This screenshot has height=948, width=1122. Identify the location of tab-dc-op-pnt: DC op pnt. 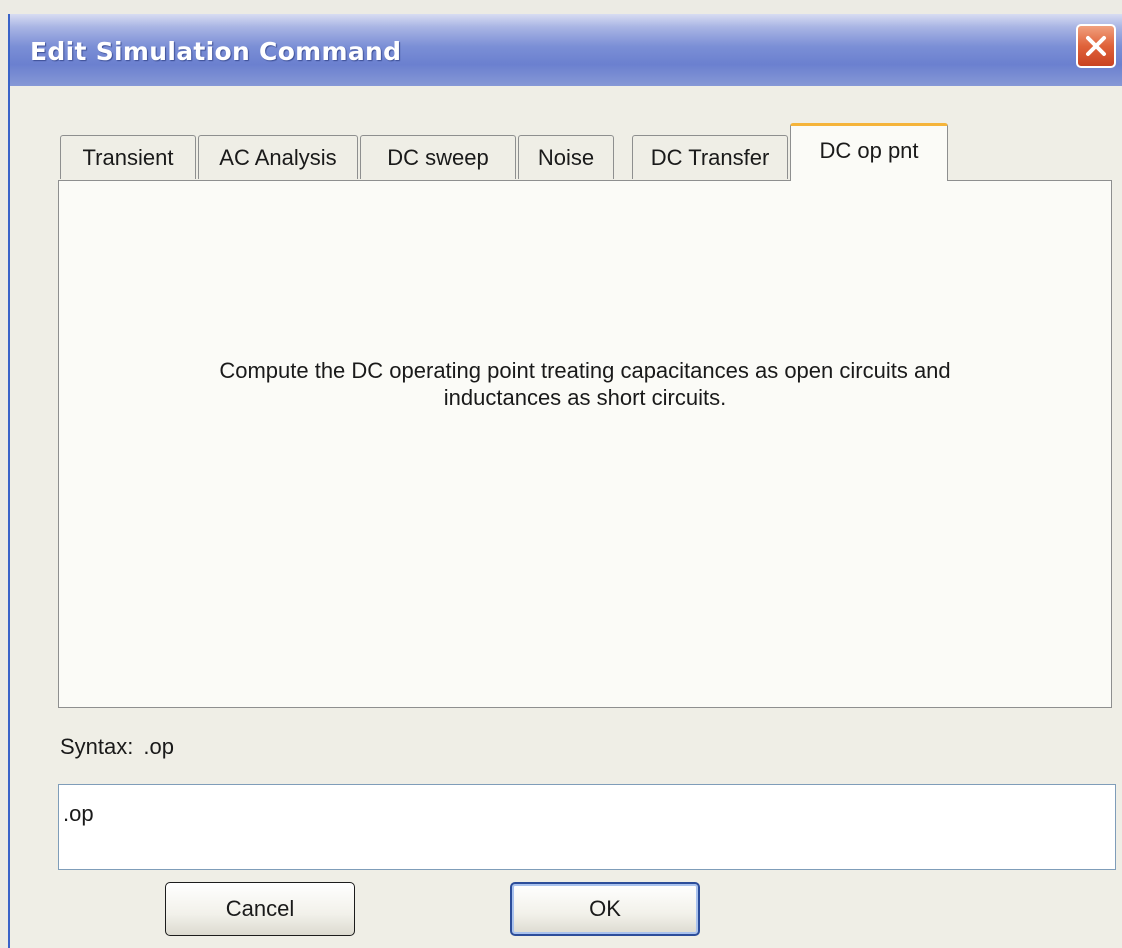
(869, 152).